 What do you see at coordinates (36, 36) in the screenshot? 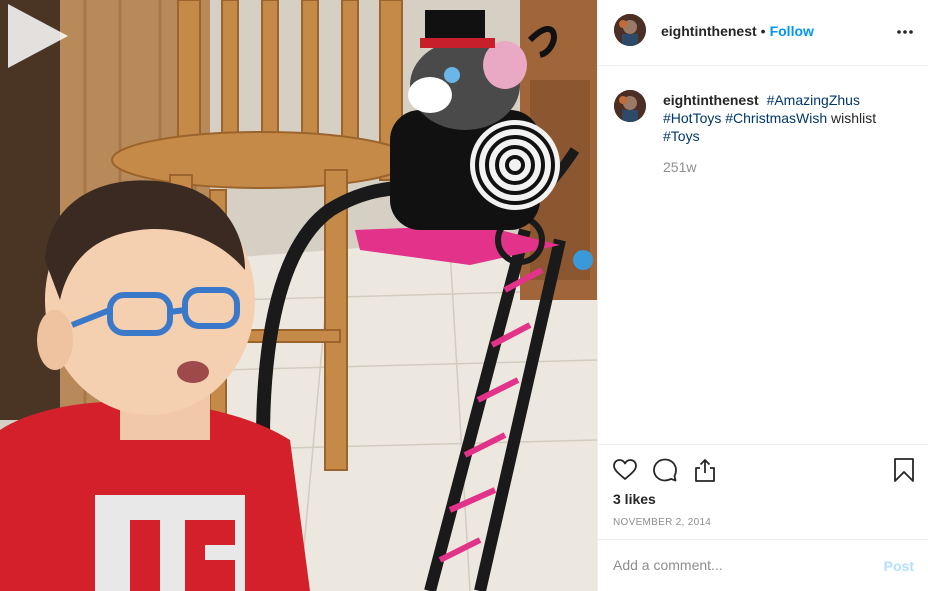
I see `play-icon` at bounding box center [36, 36].